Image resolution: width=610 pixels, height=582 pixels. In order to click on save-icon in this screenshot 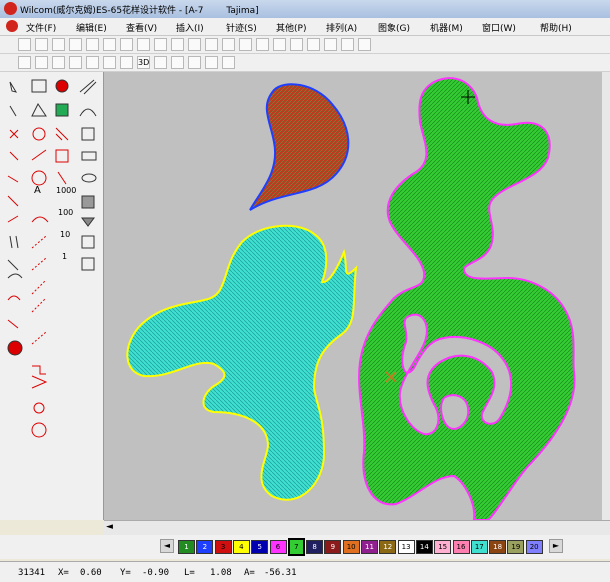, I will do `click(58, 44)`.